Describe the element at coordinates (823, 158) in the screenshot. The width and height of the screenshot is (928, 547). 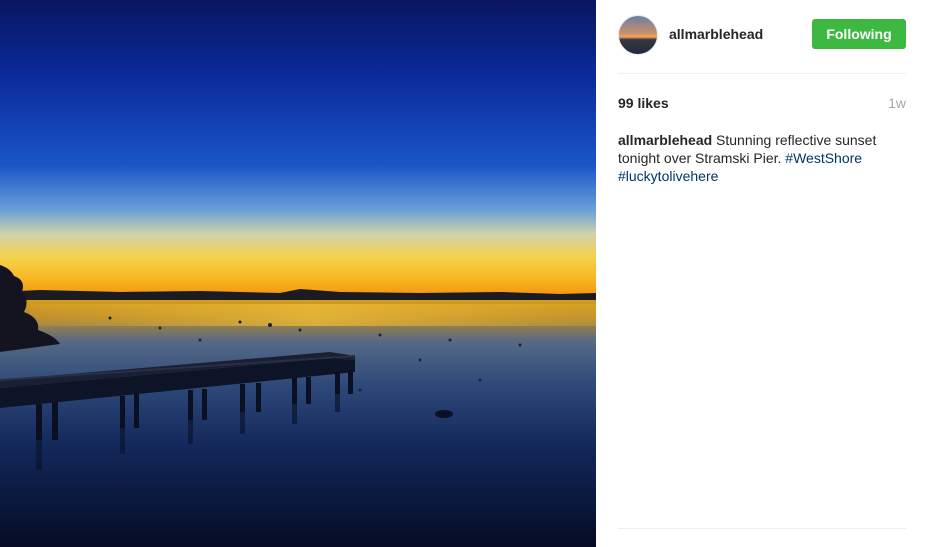
I see `hashtag-westshore: #WestShore` at that location.